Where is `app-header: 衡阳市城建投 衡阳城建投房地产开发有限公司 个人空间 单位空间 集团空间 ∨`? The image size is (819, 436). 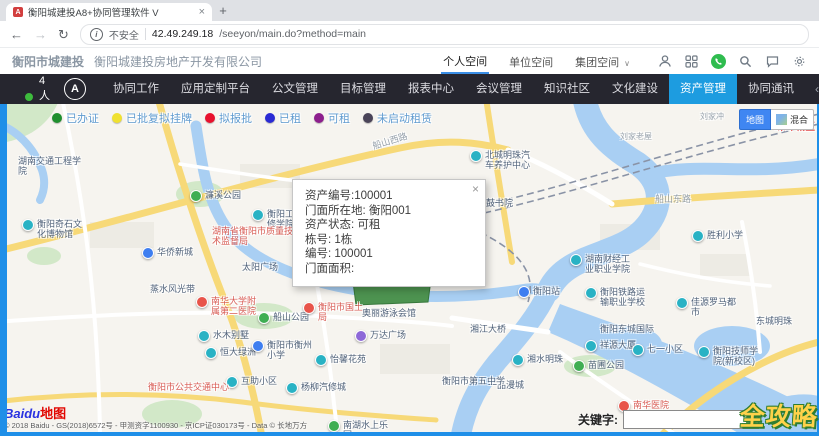
app-header: 衡阳市城建投 衡阳城建投房地产开发有限公司 个人空间 单位空间 集团空间 ∨ is located at coordinates (409, 61).